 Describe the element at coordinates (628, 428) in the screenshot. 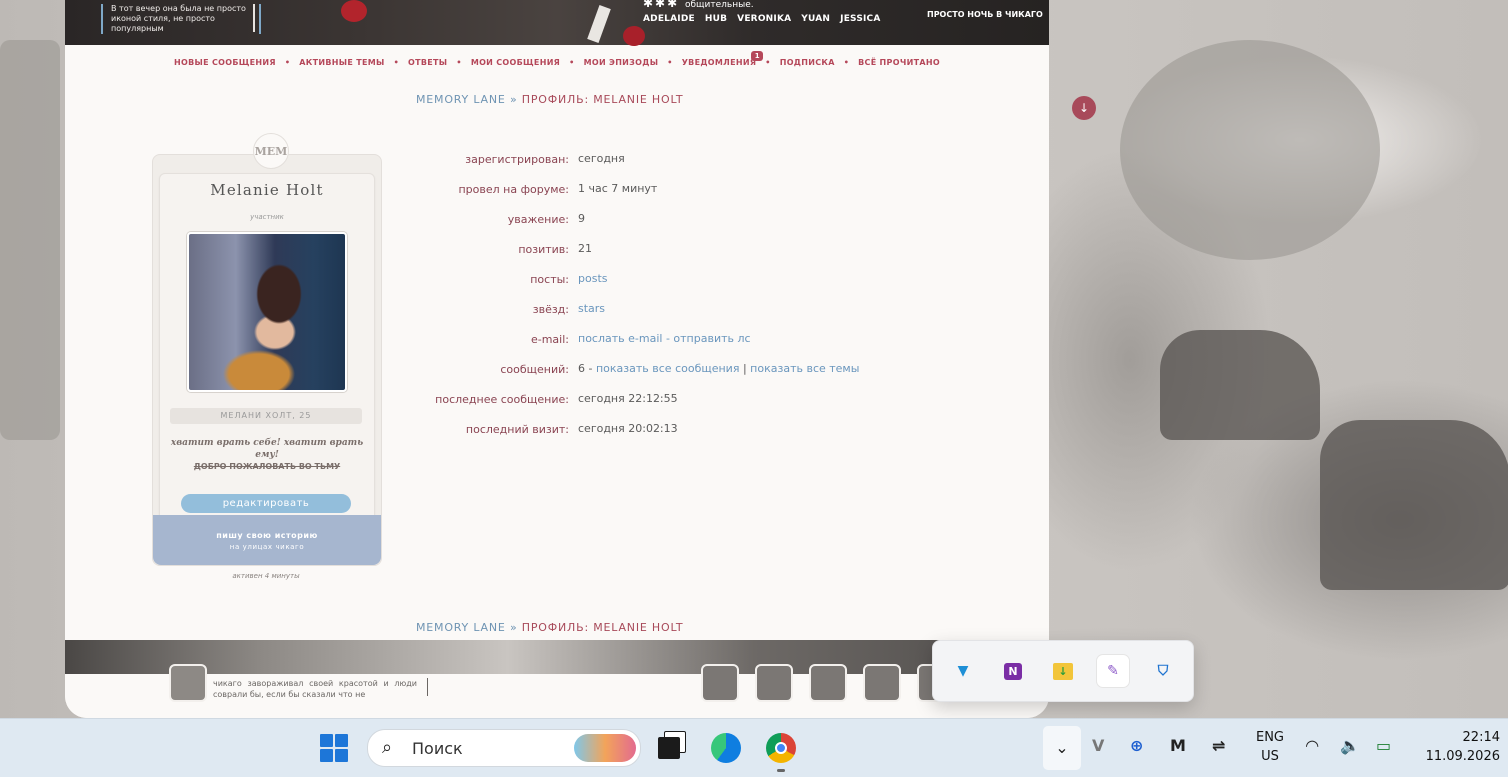

I see `info-value: сегодня 20:02:13` at that location.